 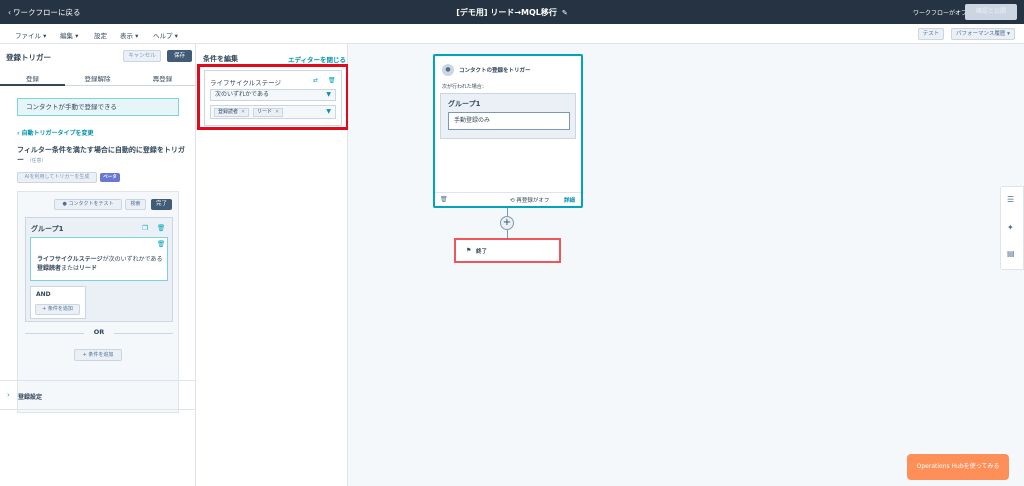 I want to click on test-contact-button: ● コンタクトをテスト, so click(x=88, y=204).